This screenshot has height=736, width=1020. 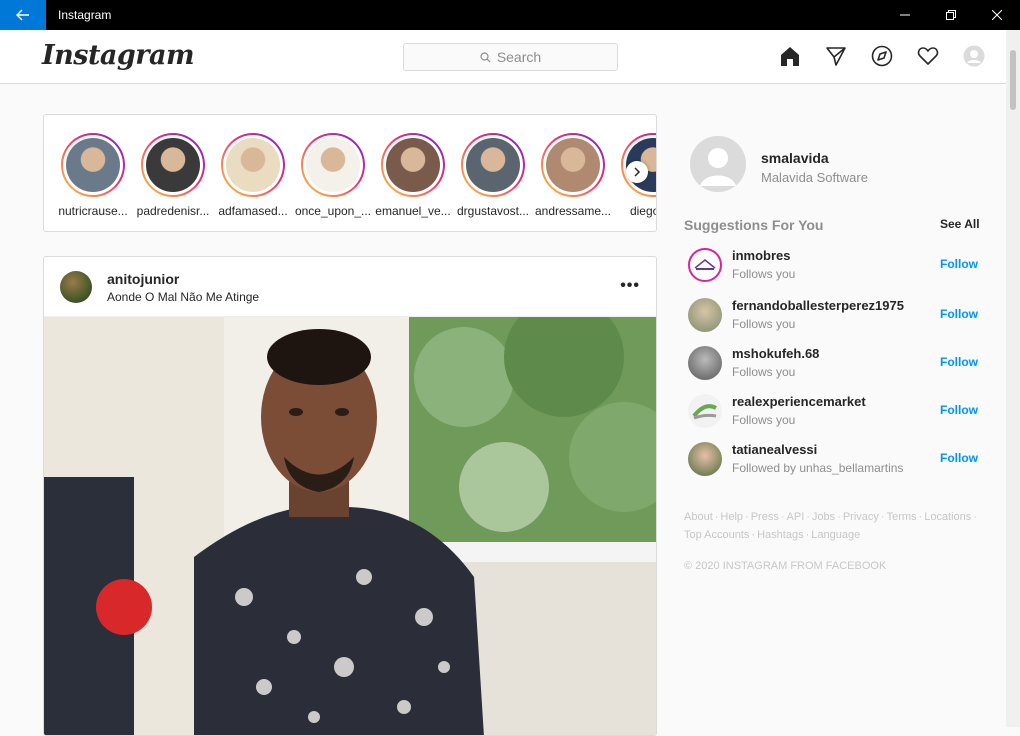 I want to click on post-options-button: •••, so click(x=630, y=286).